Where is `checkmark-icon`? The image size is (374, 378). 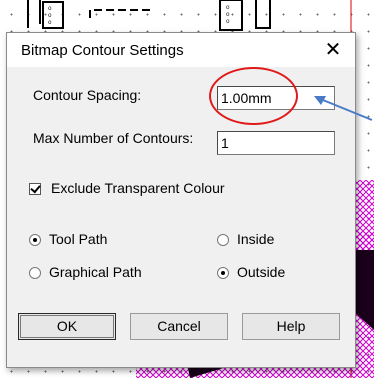
checkmark-icon is located at coordinates (35, 188).